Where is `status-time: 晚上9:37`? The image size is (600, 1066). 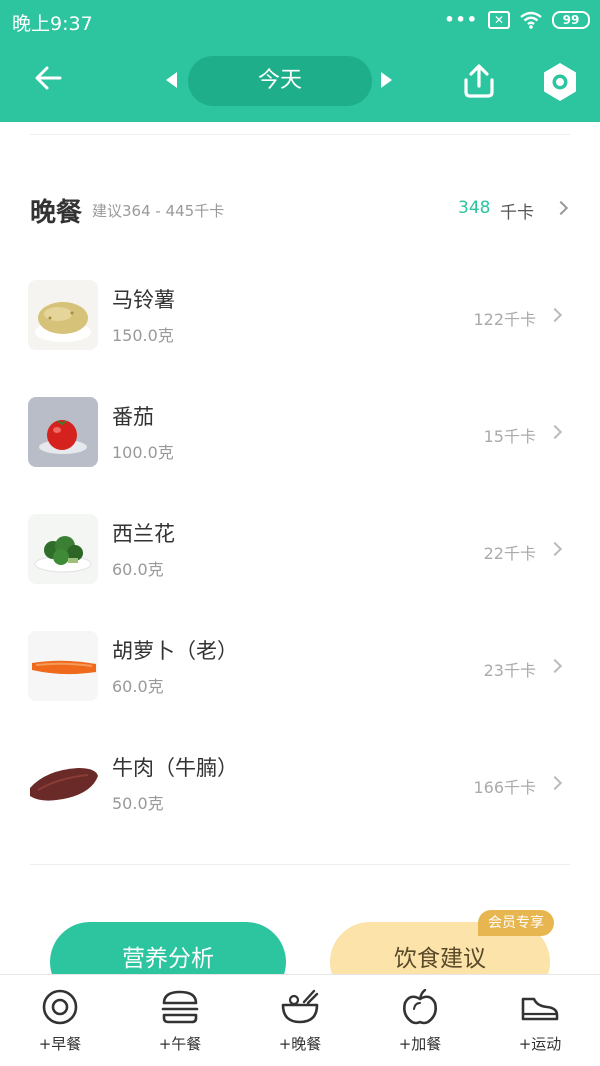
status-time: 晚上9:37 is located at coordinates (52, 24).